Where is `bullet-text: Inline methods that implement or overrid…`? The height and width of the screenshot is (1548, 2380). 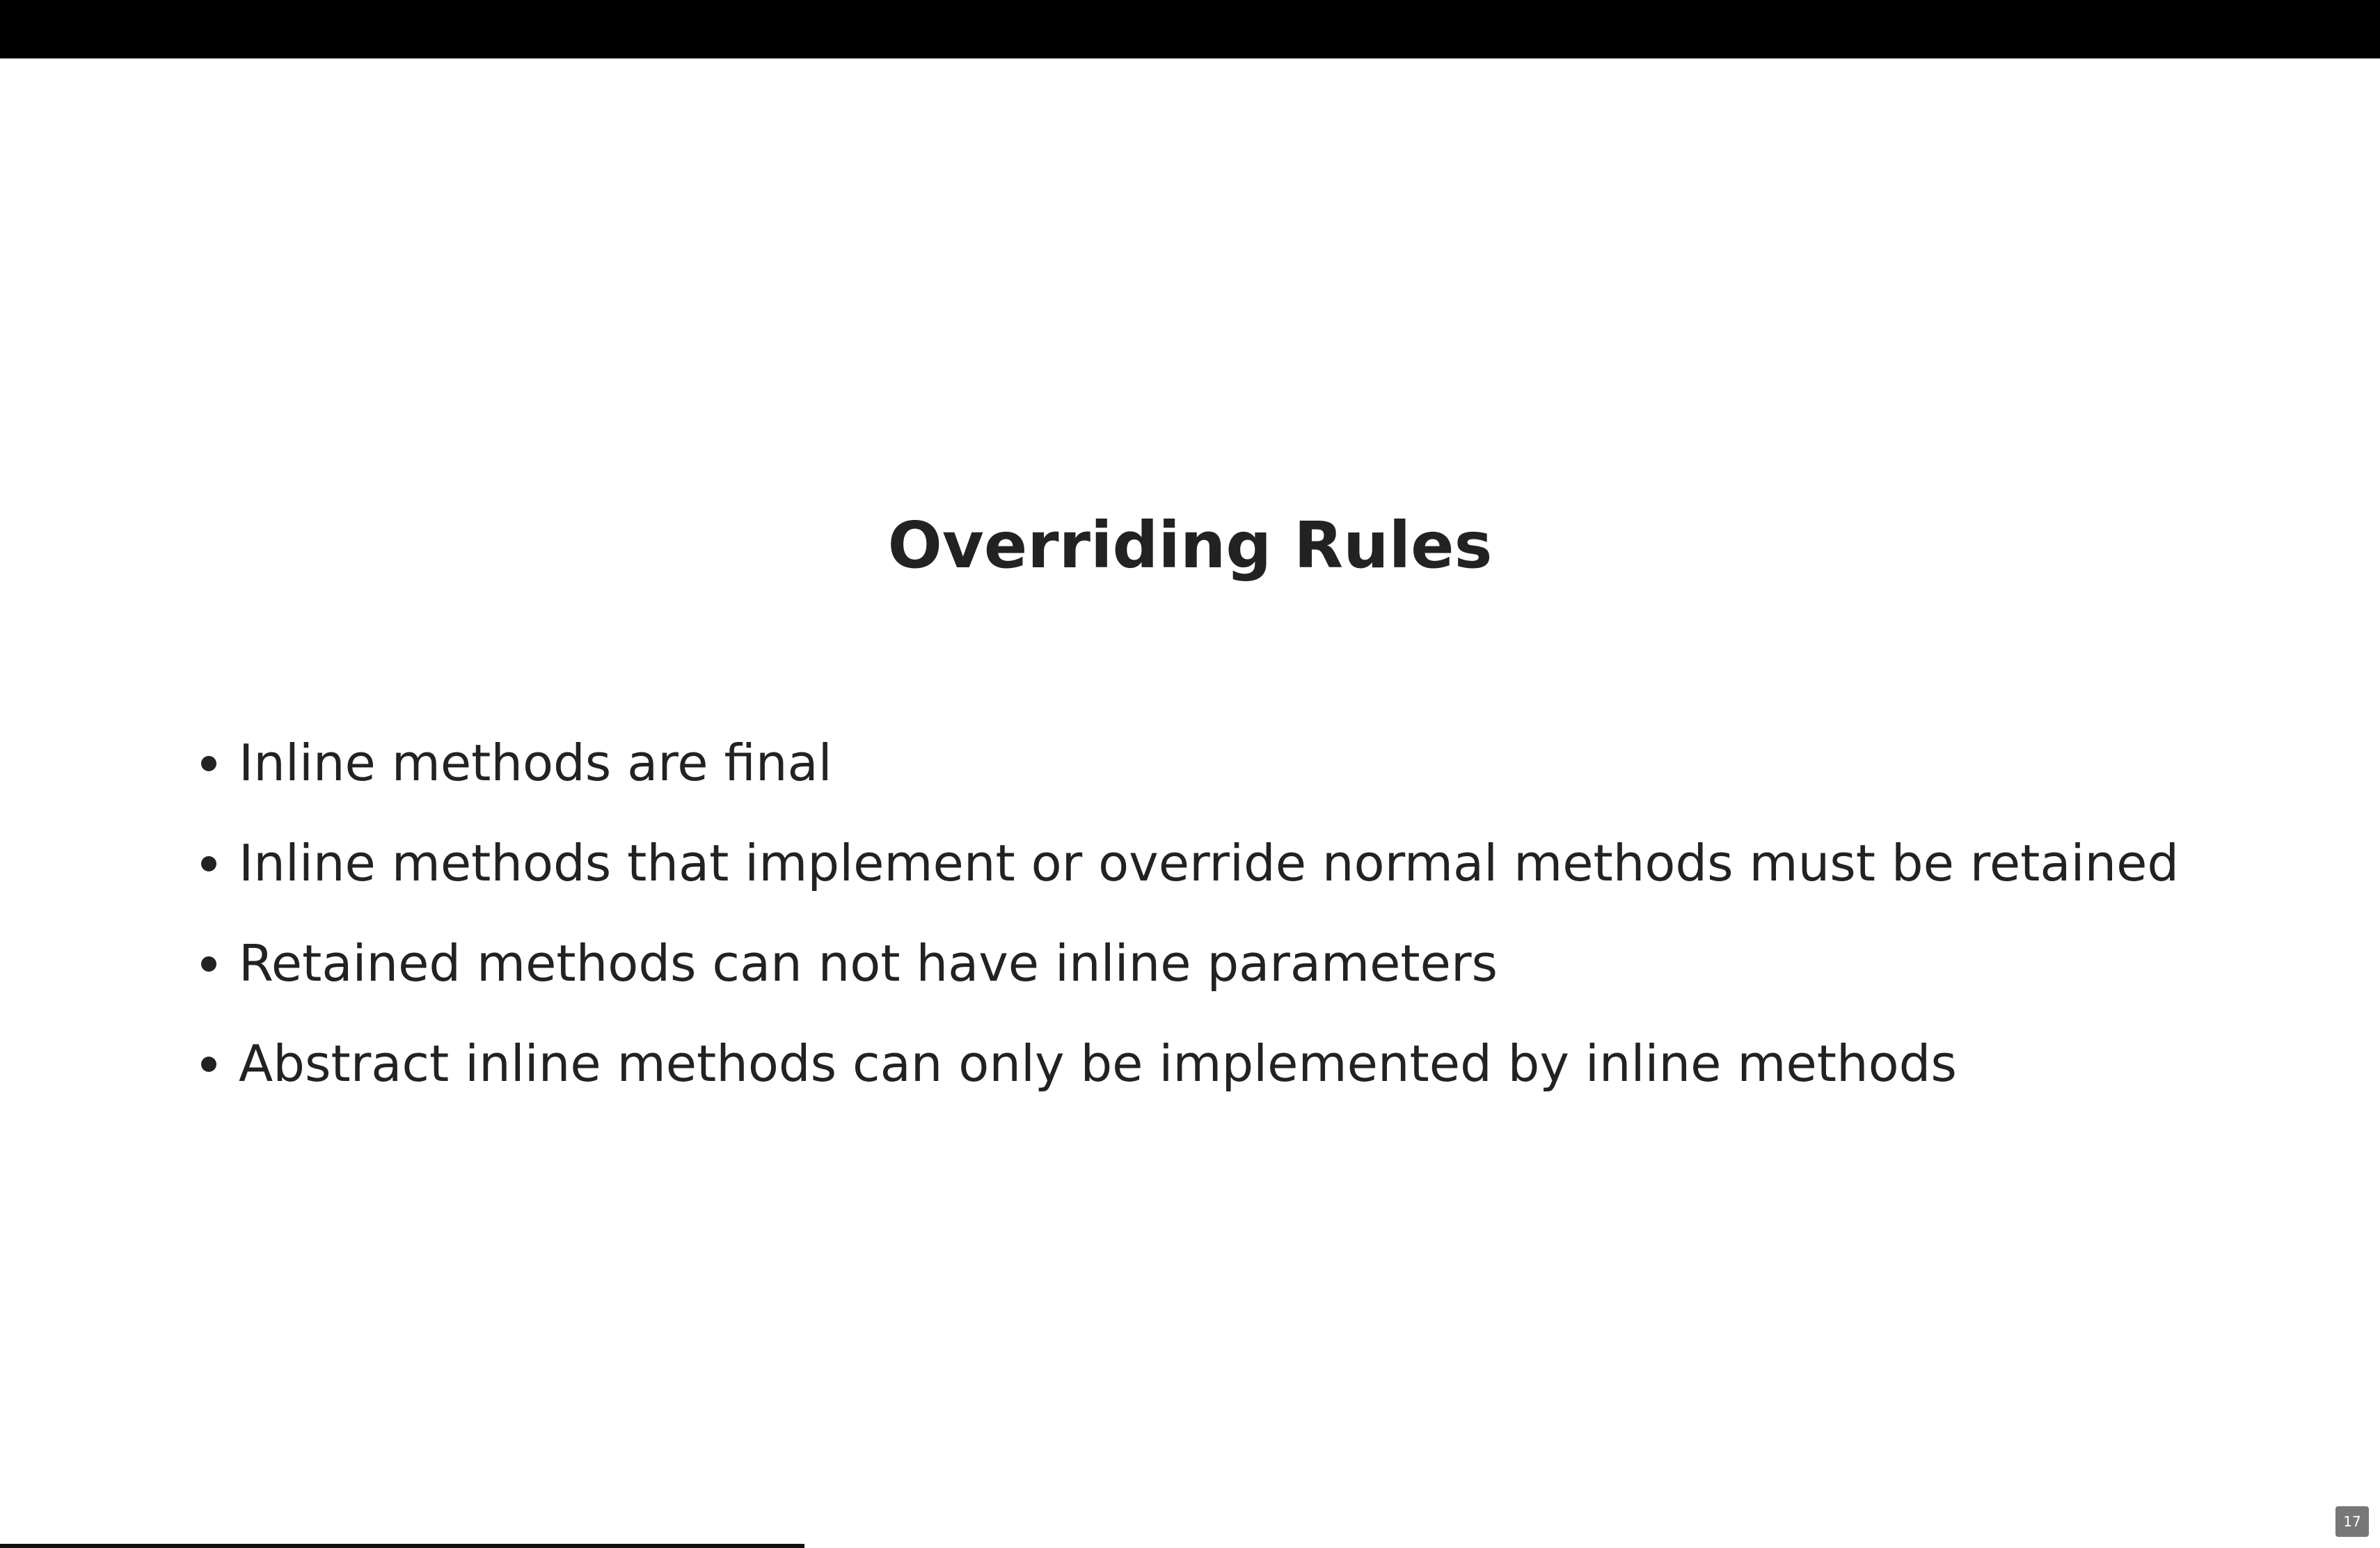
bullet-text: Inline methods that implement or overrid… is located at coordinates (1209, 863).